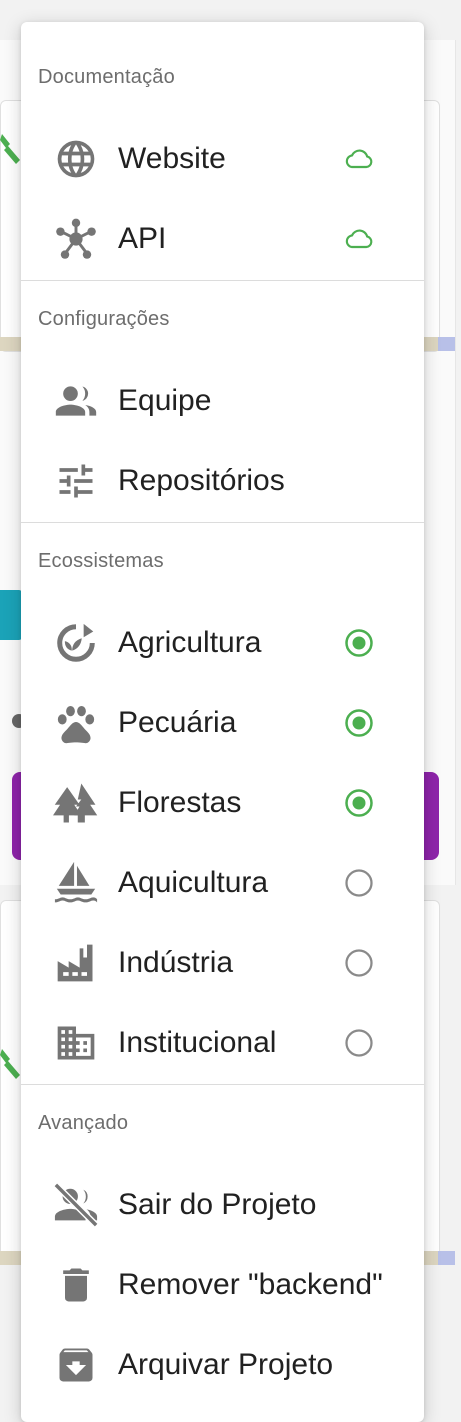  I want to click on forest-icon, so click(76, 803).